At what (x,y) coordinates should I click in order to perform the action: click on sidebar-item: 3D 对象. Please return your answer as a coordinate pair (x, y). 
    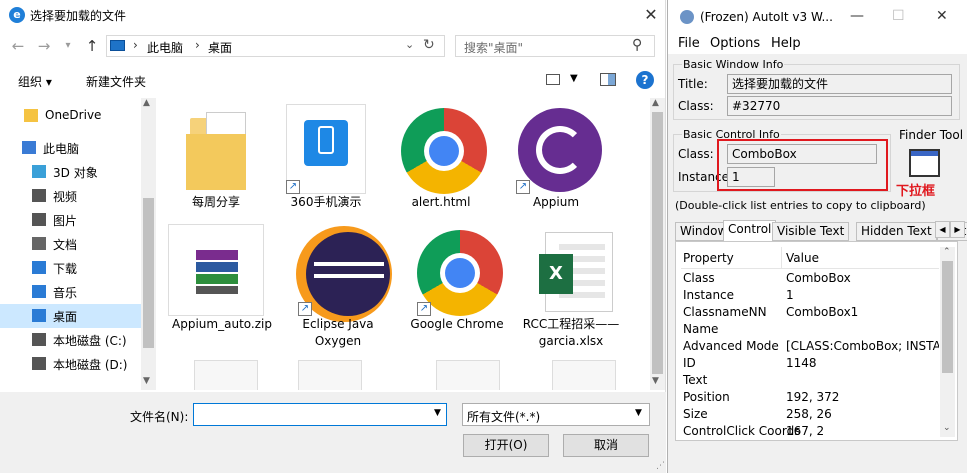
    Looking at the image, I should click on (70, 172).